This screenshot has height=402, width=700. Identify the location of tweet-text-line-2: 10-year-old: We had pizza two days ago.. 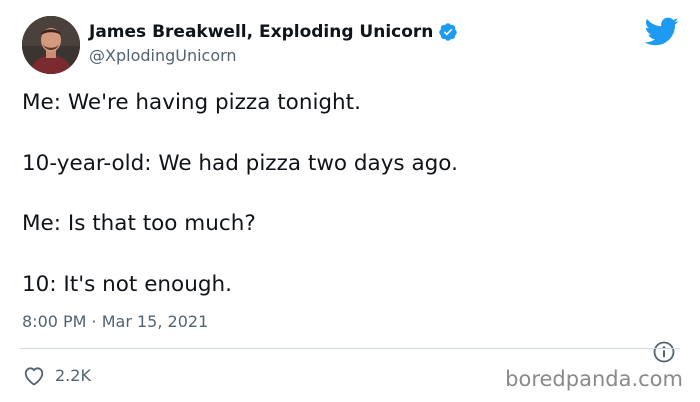
(240, 163).